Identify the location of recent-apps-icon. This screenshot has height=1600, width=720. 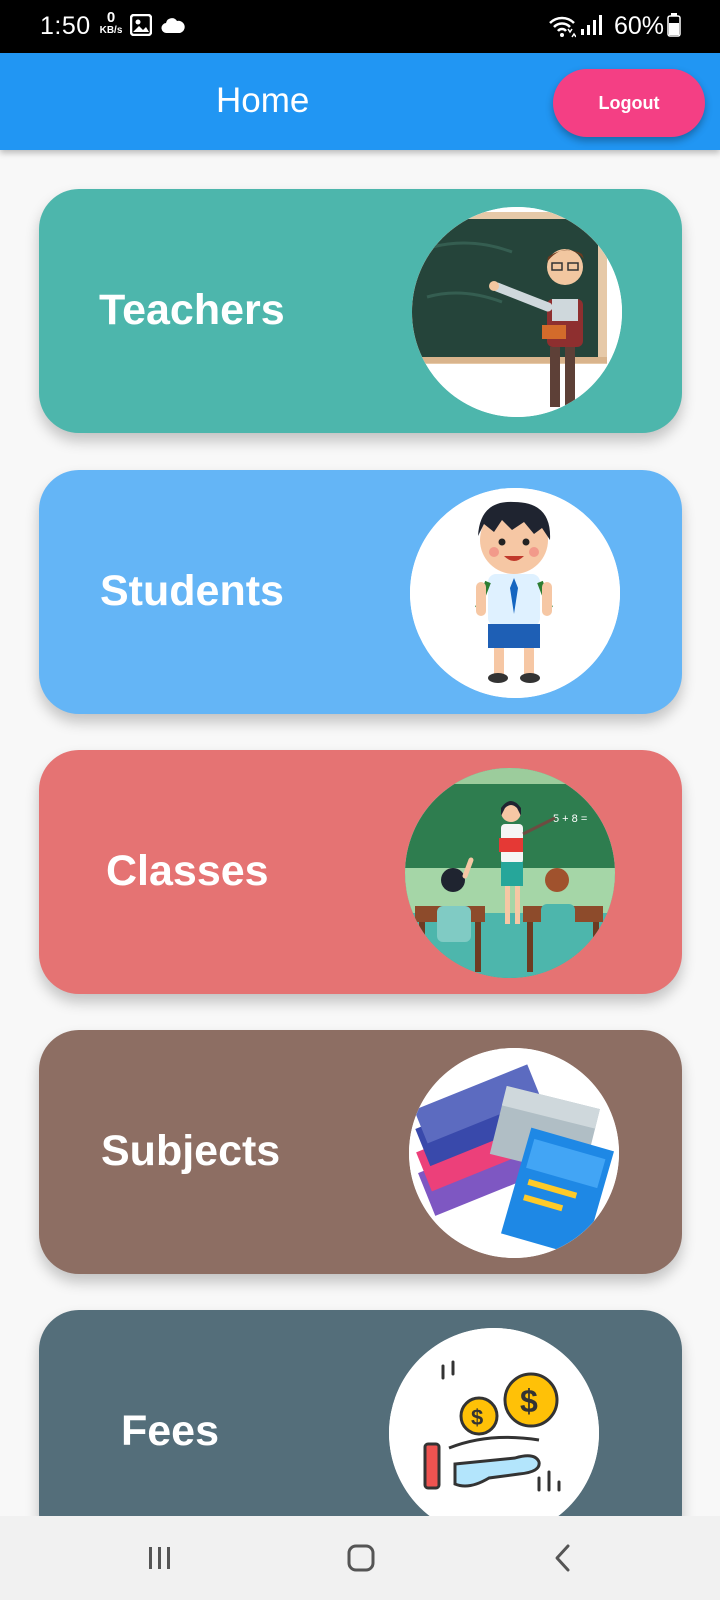
(160, 1558).